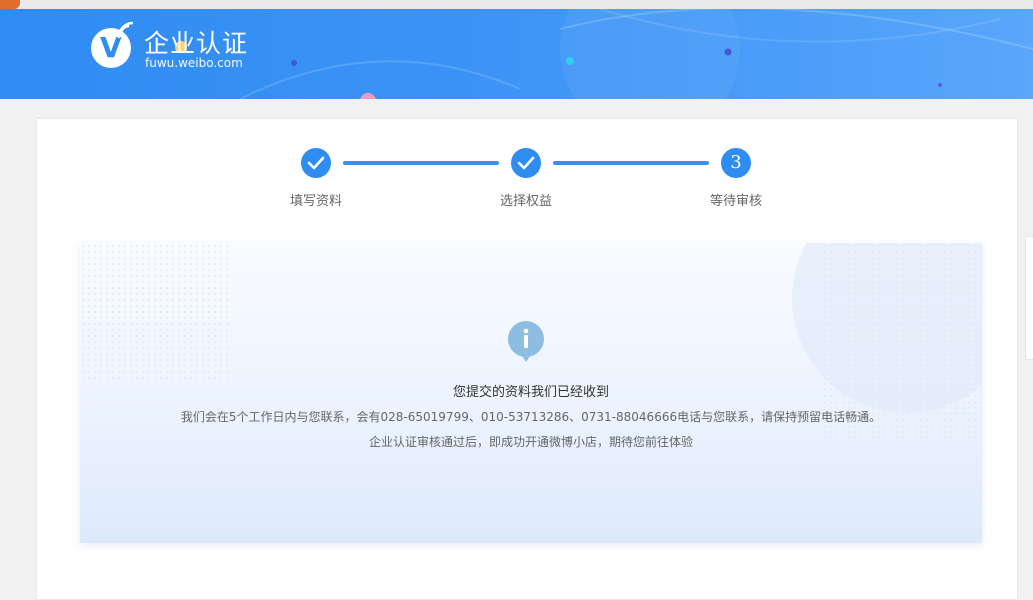 The height and width of the screenshot is (600, 1033). Describe the element at coordinates (516, 4) in the screenshot. I see `browser-top-strip` at that location.